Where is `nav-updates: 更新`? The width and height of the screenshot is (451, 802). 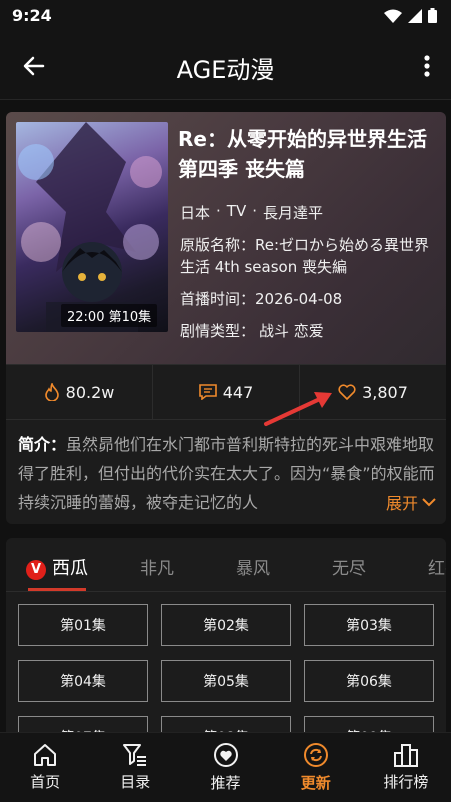
nav-updates: 更新 is located at coordinates (316, 767).